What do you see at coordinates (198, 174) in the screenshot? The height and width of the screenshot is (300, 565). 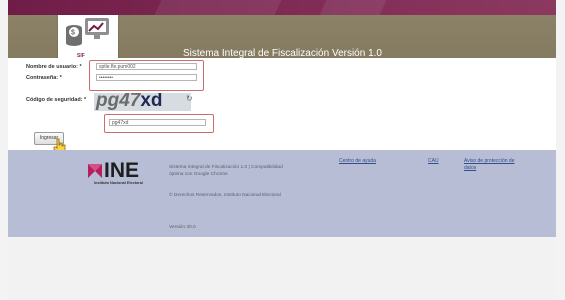 I see `compatibility-line-2: óptima con Google Chrome` at bounding box center [198, 174].